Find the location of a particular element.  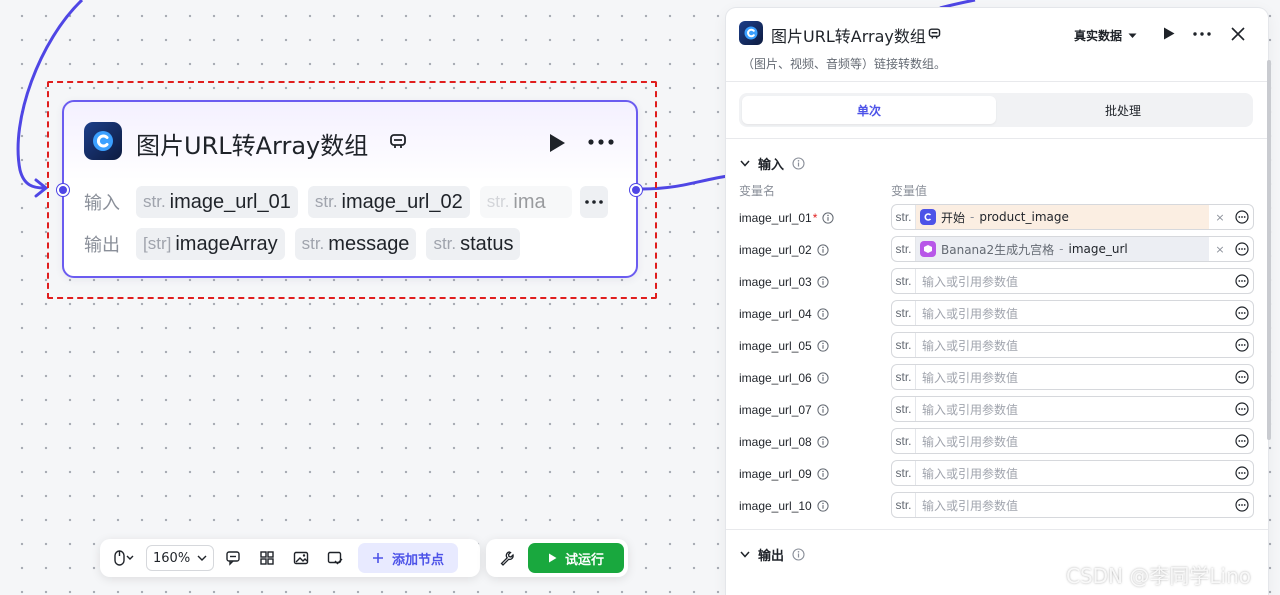

mouse-icon is located at coordinates (124, 558).